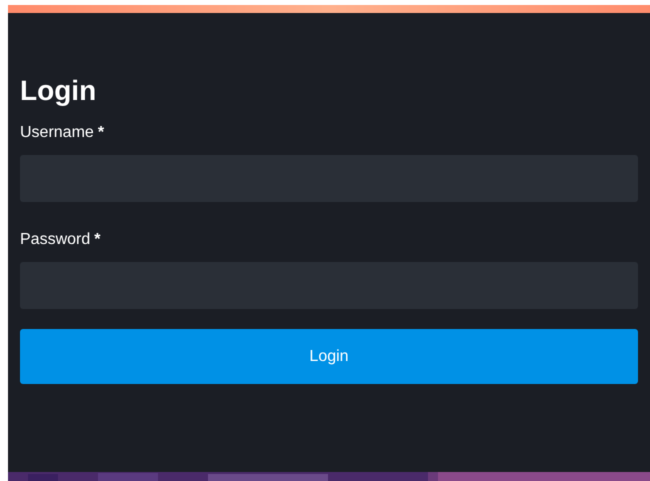 The width and height of the screenshot is (650, 481). Describe the element at coordinates (329, 356) in the screenshot. I see `login-button: Login` at that location.